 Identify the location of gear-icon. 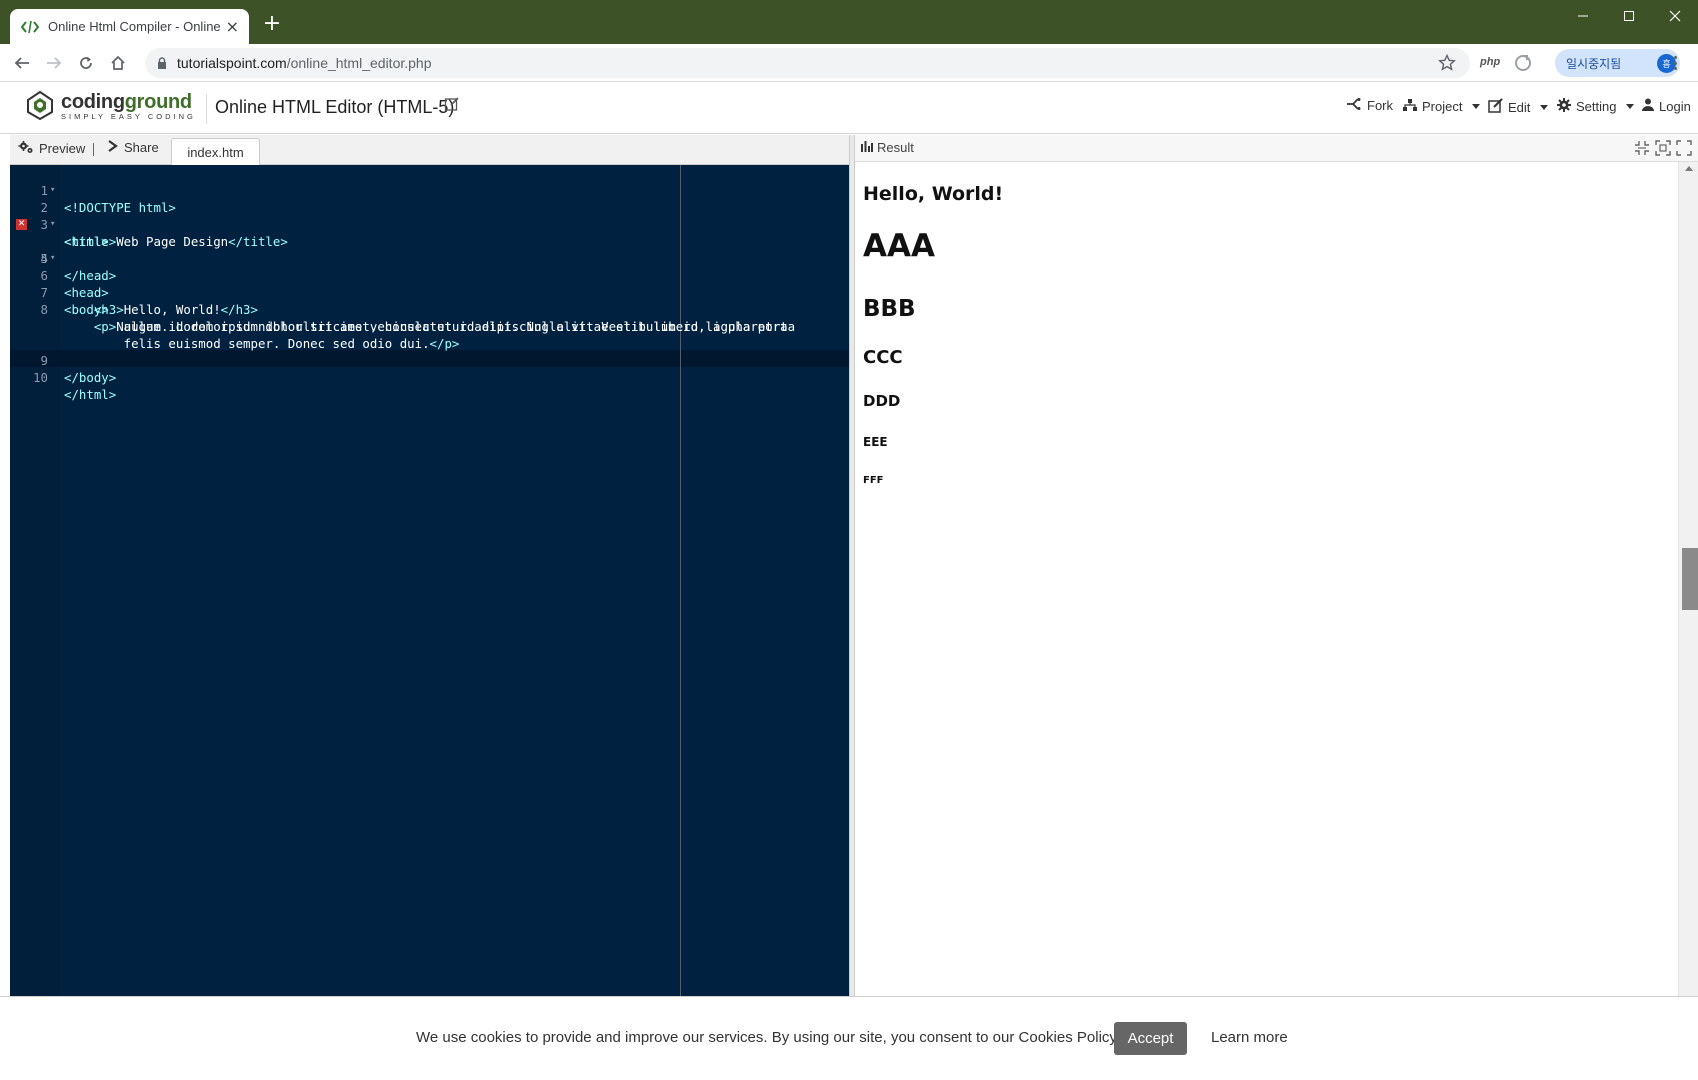
(1564, 106).